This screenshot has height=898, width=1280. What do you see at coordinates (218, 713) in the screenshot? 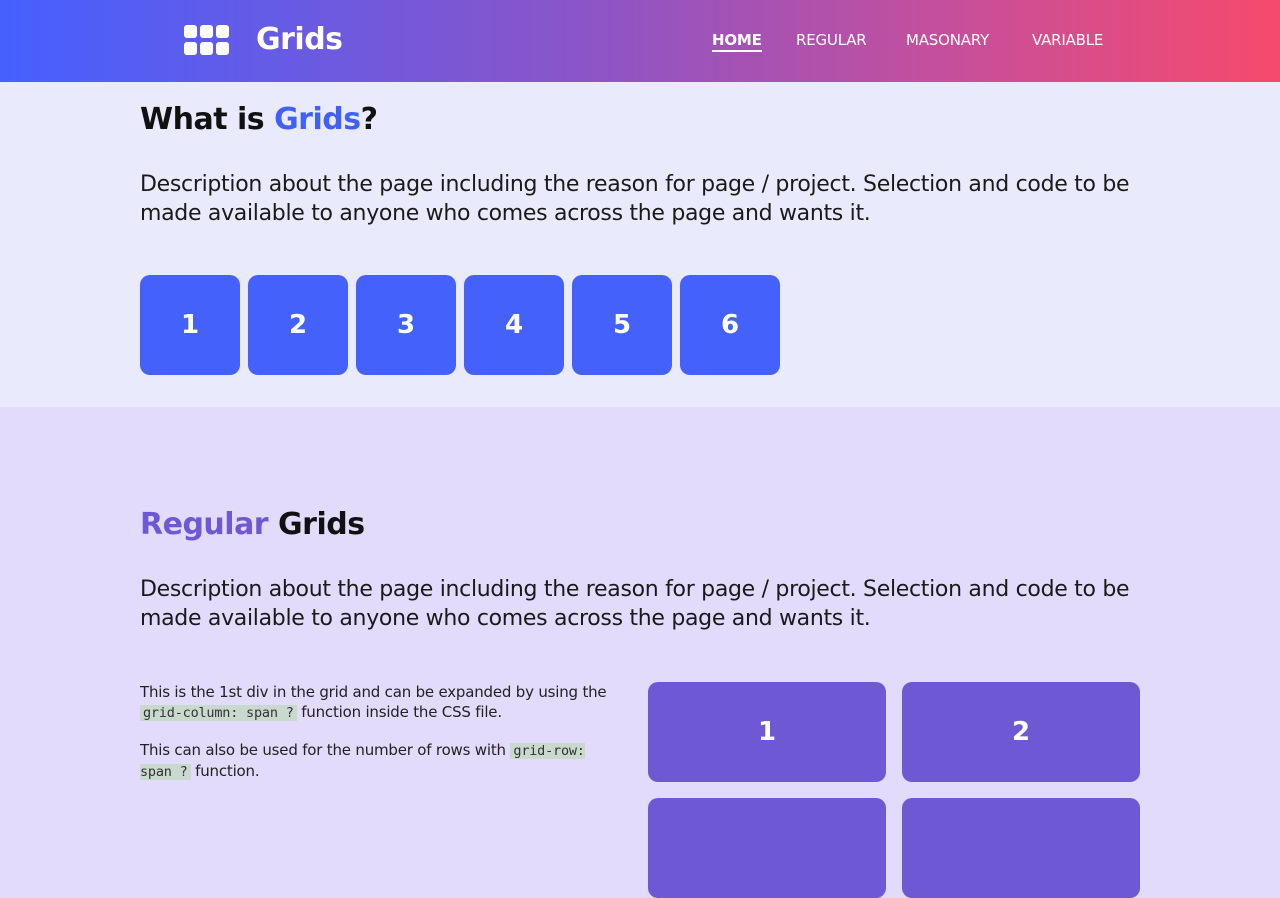
I see `note1-code: grid-column: span ?` at bounding box center [218, 713].